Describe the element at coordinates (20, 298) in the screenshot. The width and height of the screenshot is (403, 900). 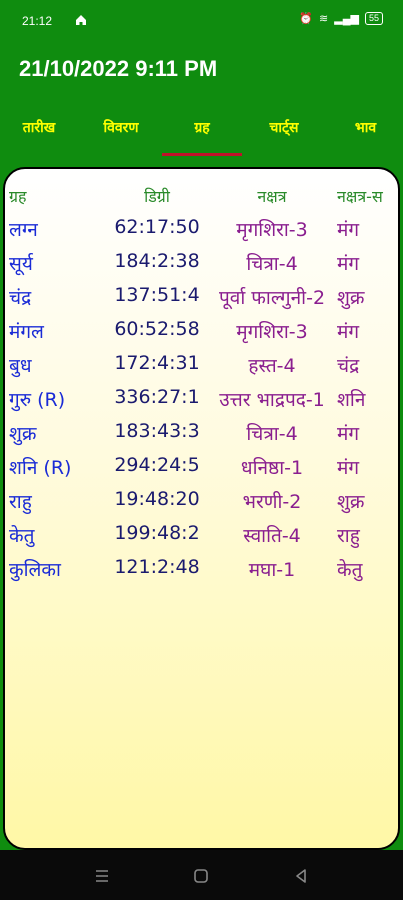
I see `planet-name: चंद्र` at that location.